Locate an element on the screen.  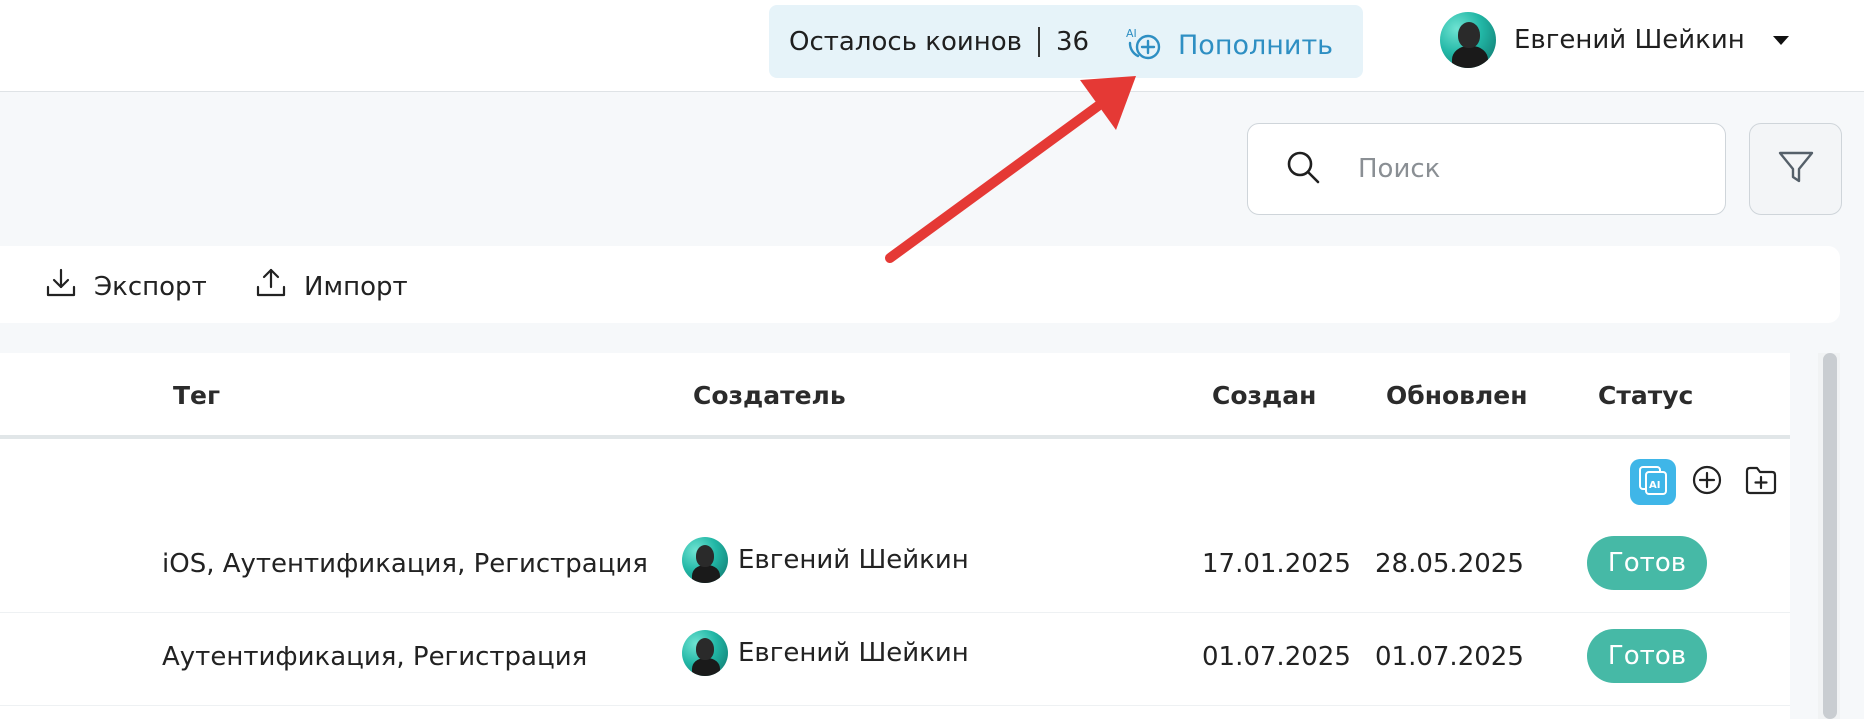
filter-icon is located at coordinates (1796, 169).